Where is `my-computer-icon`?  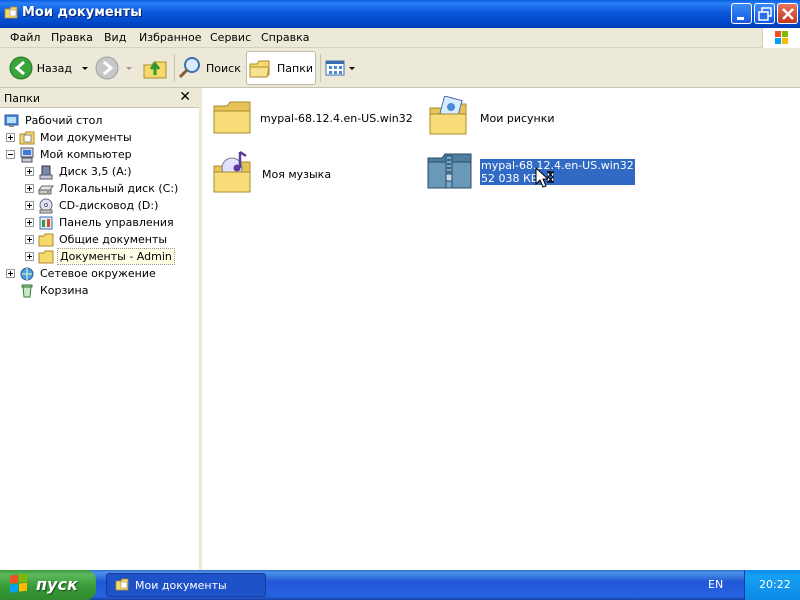 my-computer-icon is located at coordinates (27, 154).